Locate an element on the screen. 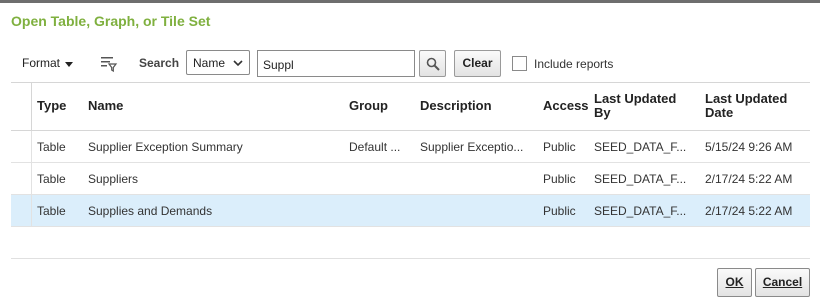  column-header-last-updated-date: Last Updated Date is located at coordinates (755, 106).